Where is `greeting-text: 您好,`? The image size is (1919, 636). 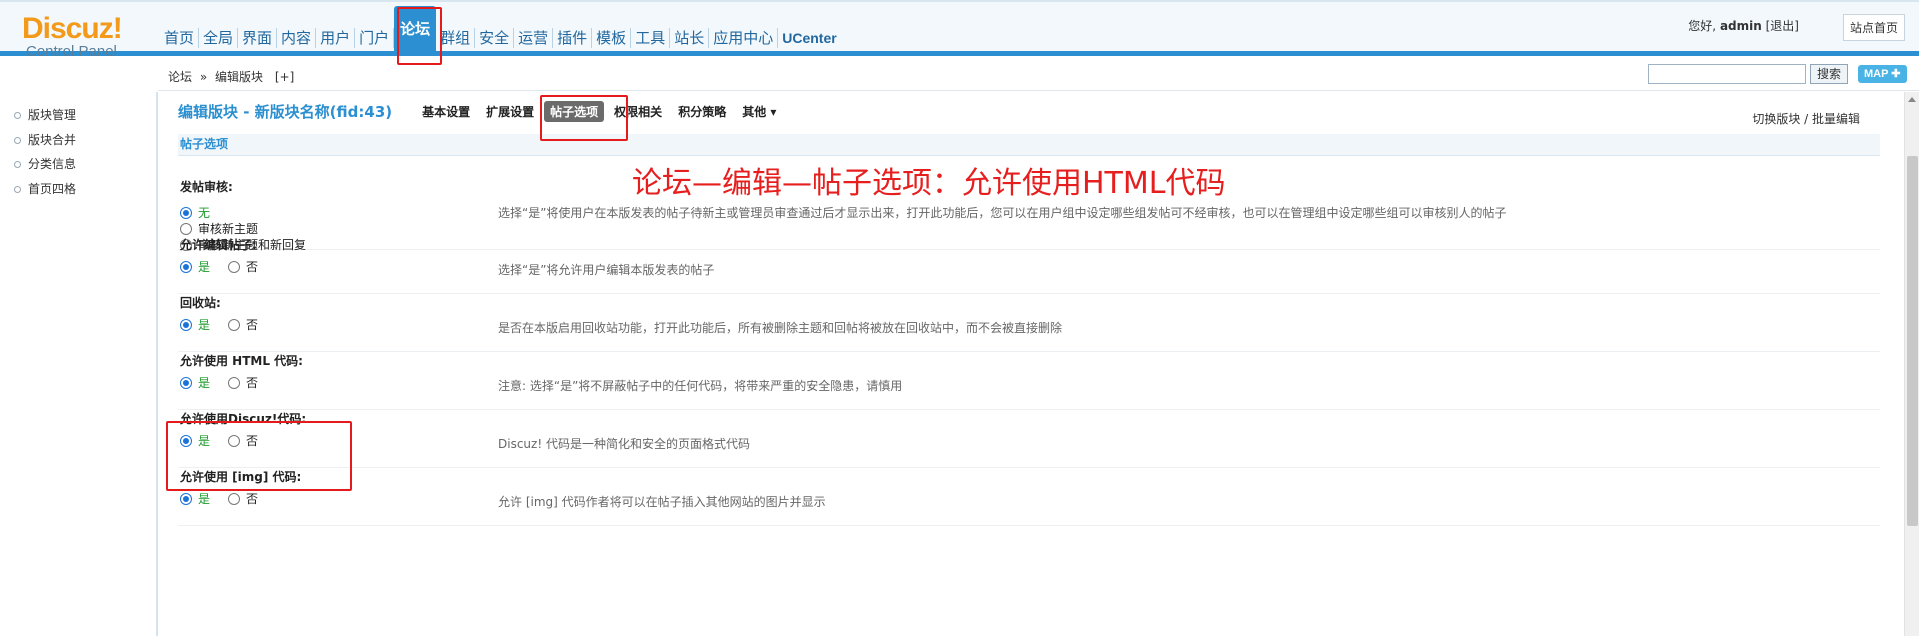
greeting-text: 您好, is located at coordinates (1702, 26).